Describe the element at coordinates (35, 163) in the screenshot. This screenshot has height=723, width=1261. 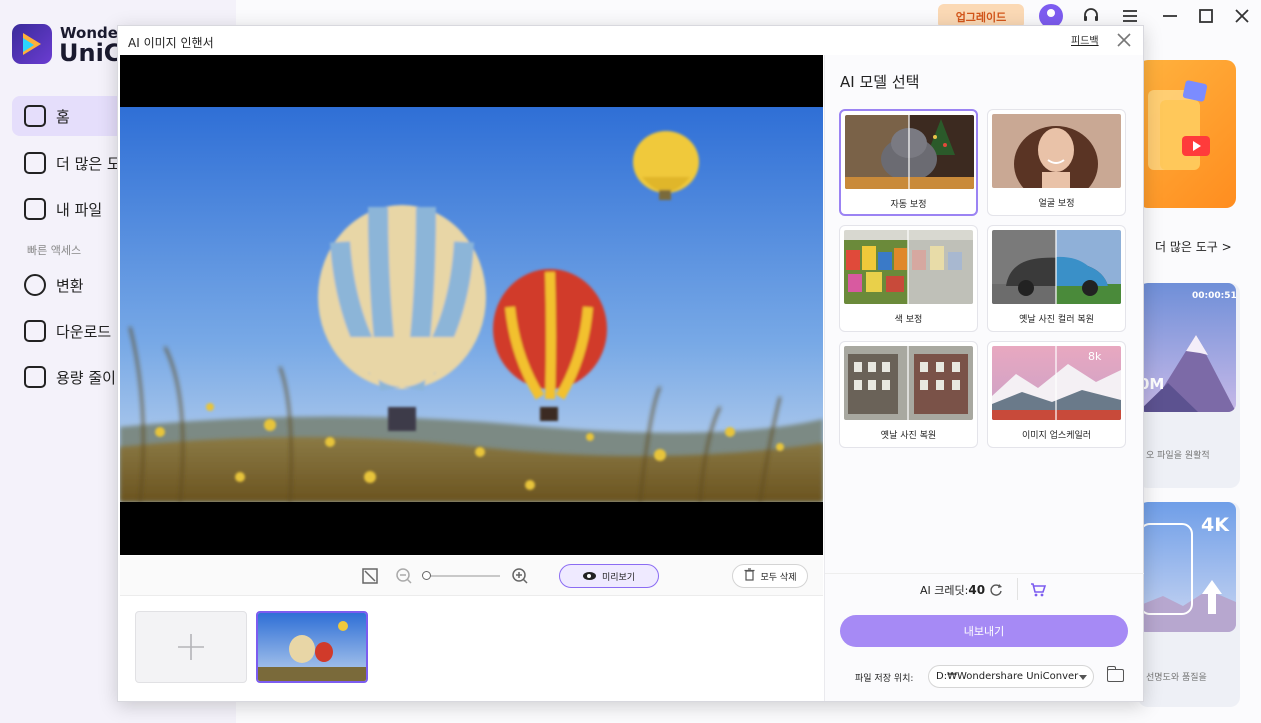
I see `toolbox-icon` at that location.